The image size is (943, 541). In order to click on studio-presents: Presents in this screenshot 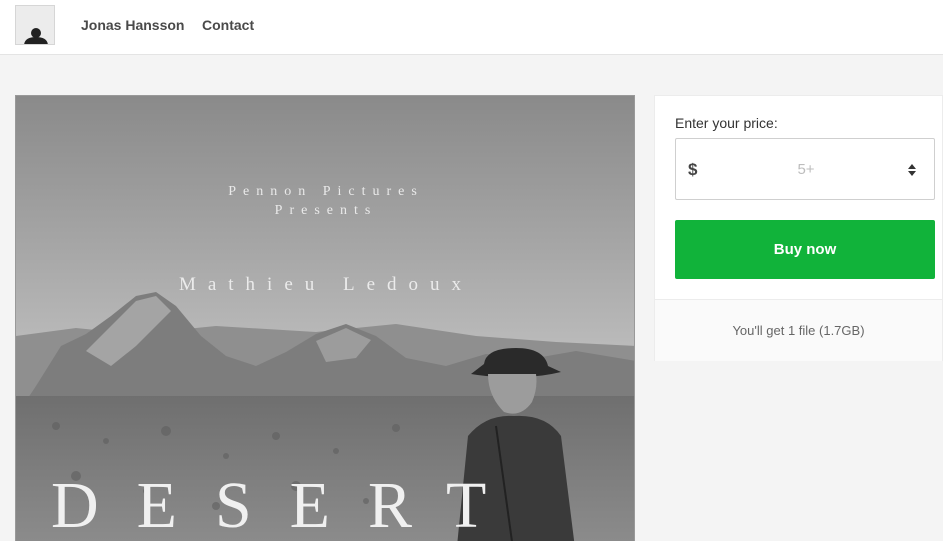, I will do `click(326, 210)`.